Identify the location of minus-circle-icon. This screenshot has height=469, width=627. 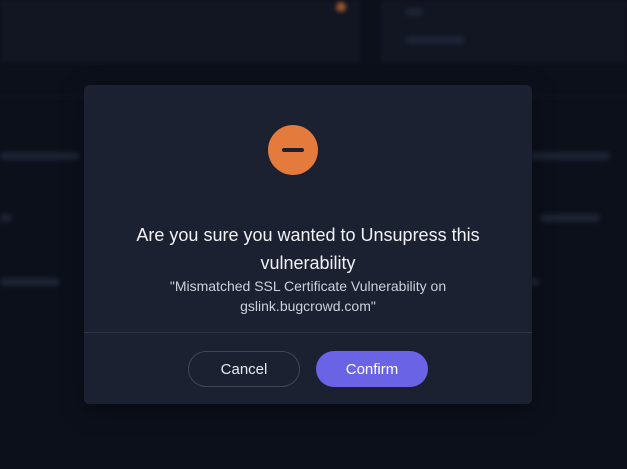
(293, 150).